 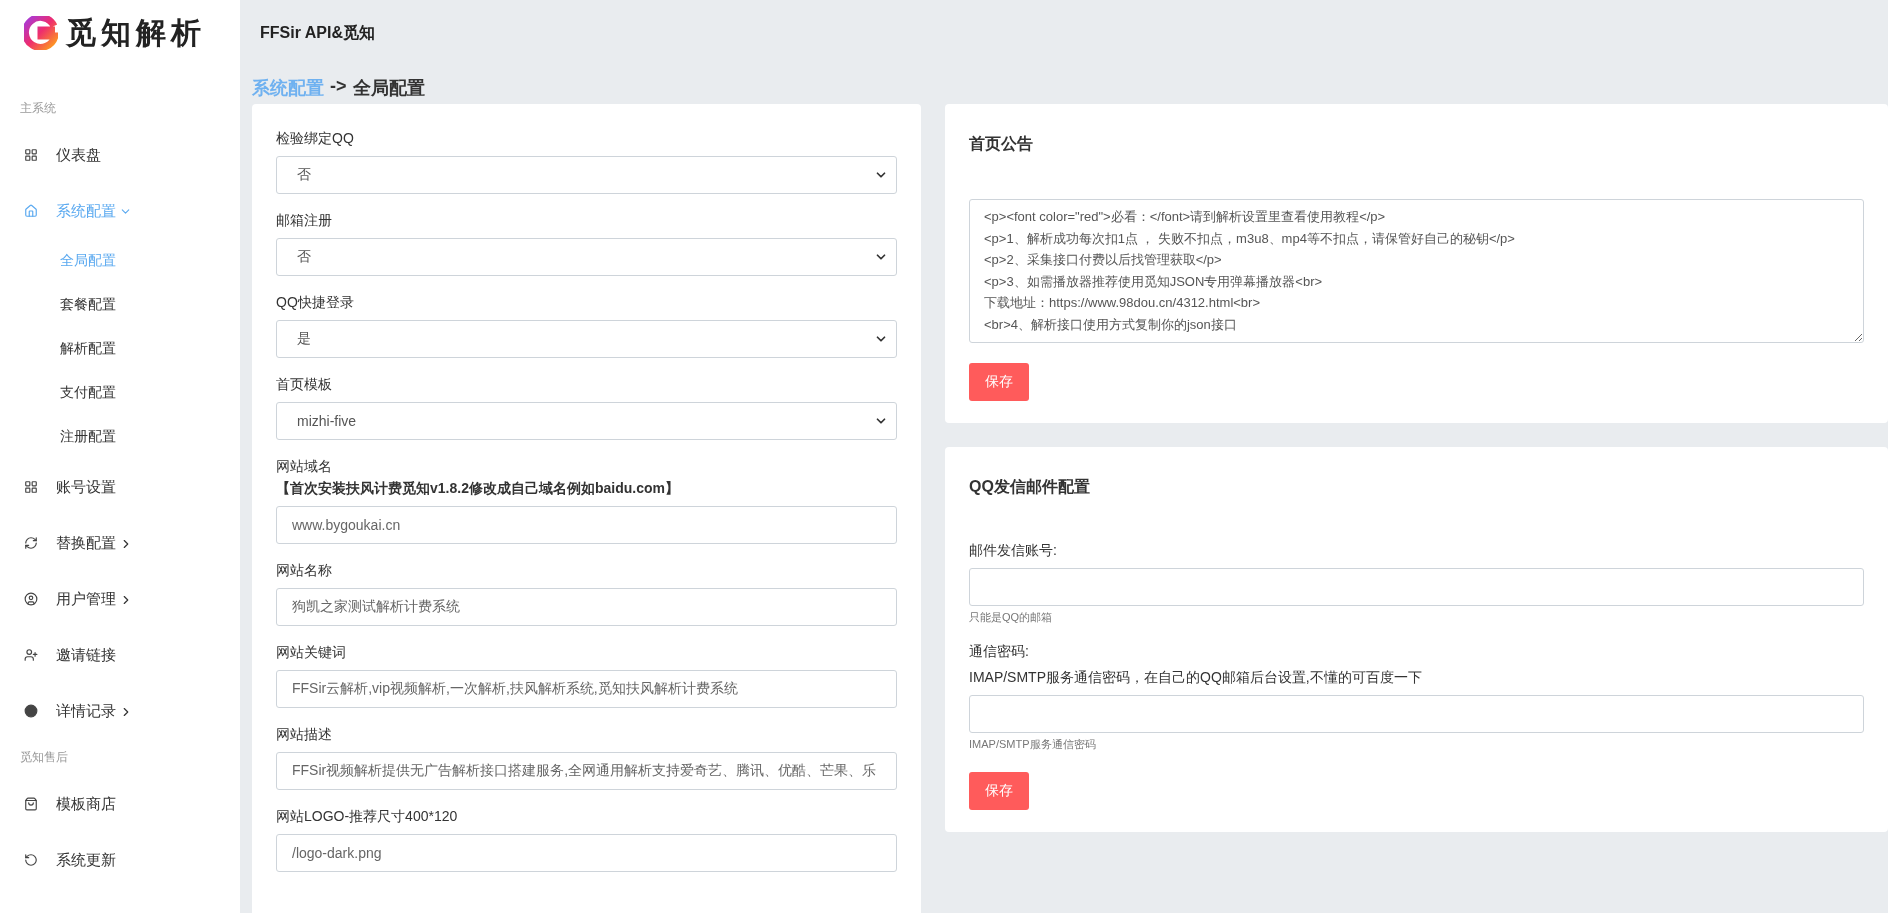 What do you see at coordinates (41, 33) in the screenshot?
I see `logo-icon` at bounding box center [41, 33].